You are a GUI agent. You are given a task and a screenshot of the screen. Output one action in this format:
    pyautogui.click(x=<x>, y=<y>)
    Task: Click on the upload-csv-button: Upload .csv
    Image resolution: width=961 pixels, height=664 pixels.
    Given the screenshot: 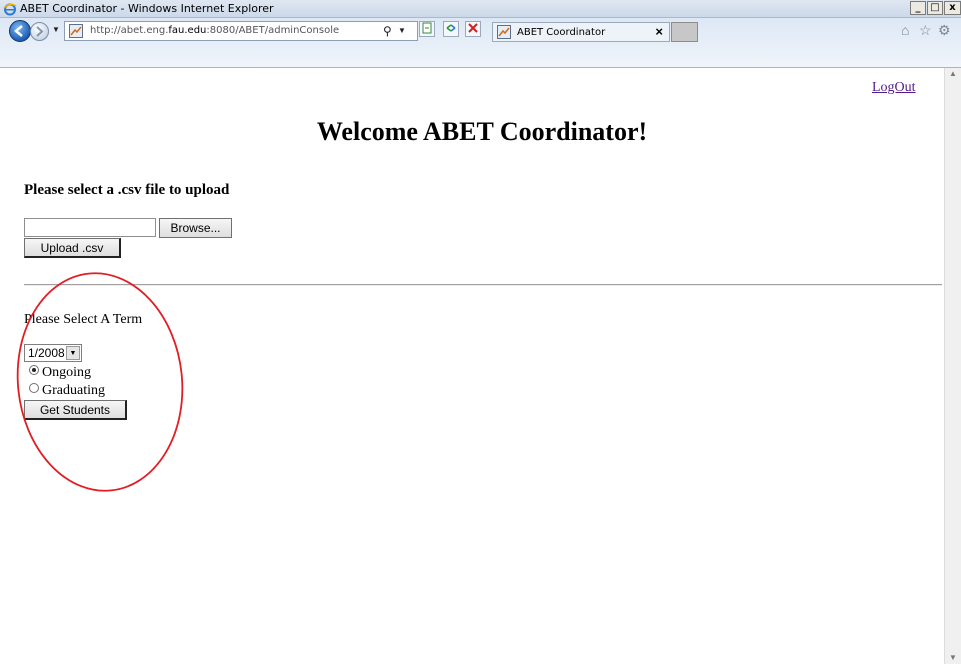 What is the action you would take?
    pyautogui.click(x=72, y=248)
    